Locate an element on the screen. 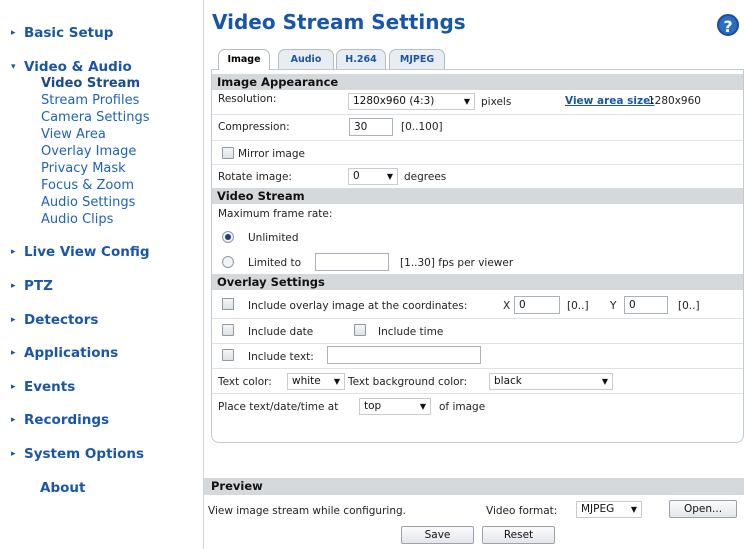 The height and width of the screenshot is (549, 744). section-preview: Preview is located at coordinates (474, 486).